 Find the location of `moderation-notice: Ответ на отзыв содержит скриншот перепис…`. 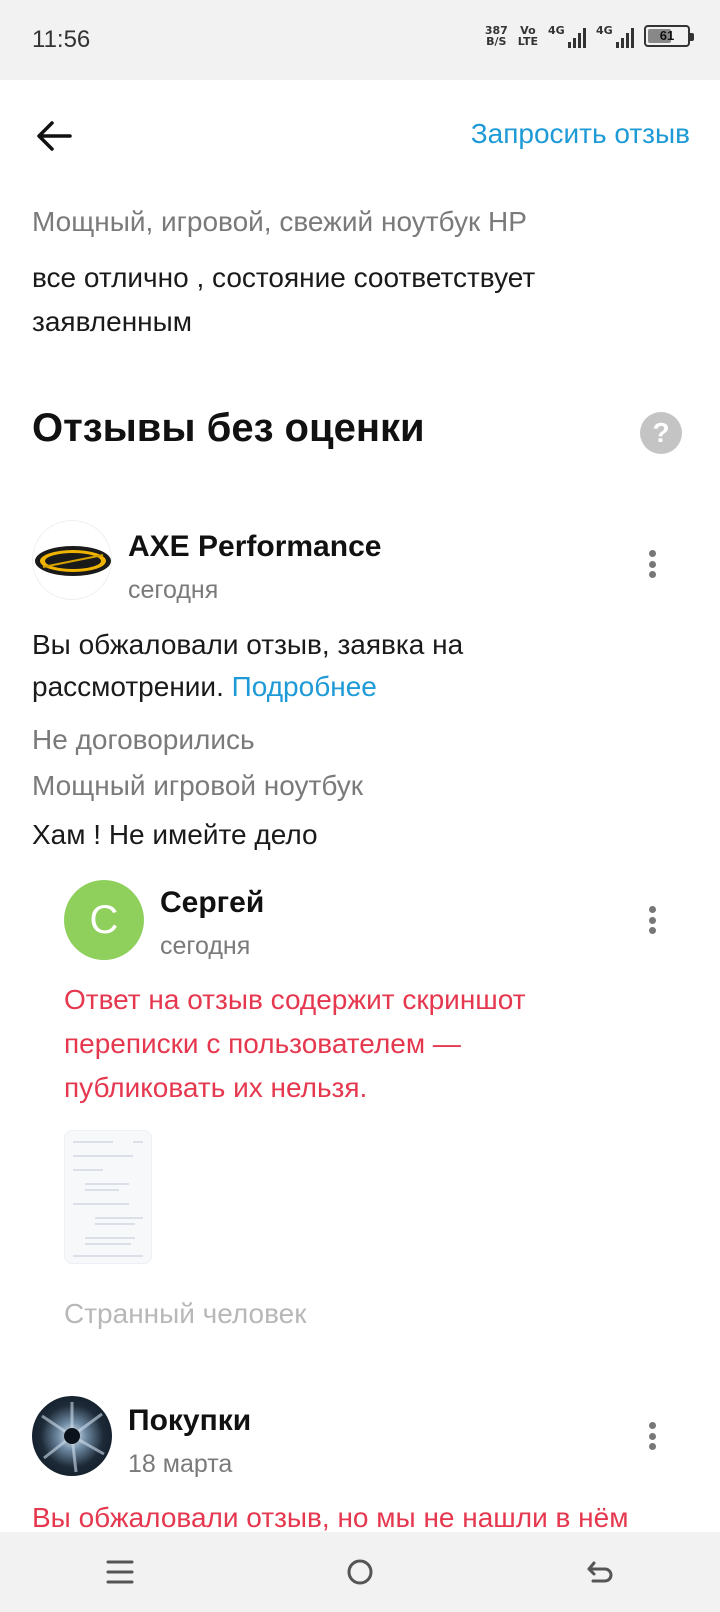

moderation-notice: Ответ на отзыв содержит скриншот перепис… is located at coordinates (295, 1043).